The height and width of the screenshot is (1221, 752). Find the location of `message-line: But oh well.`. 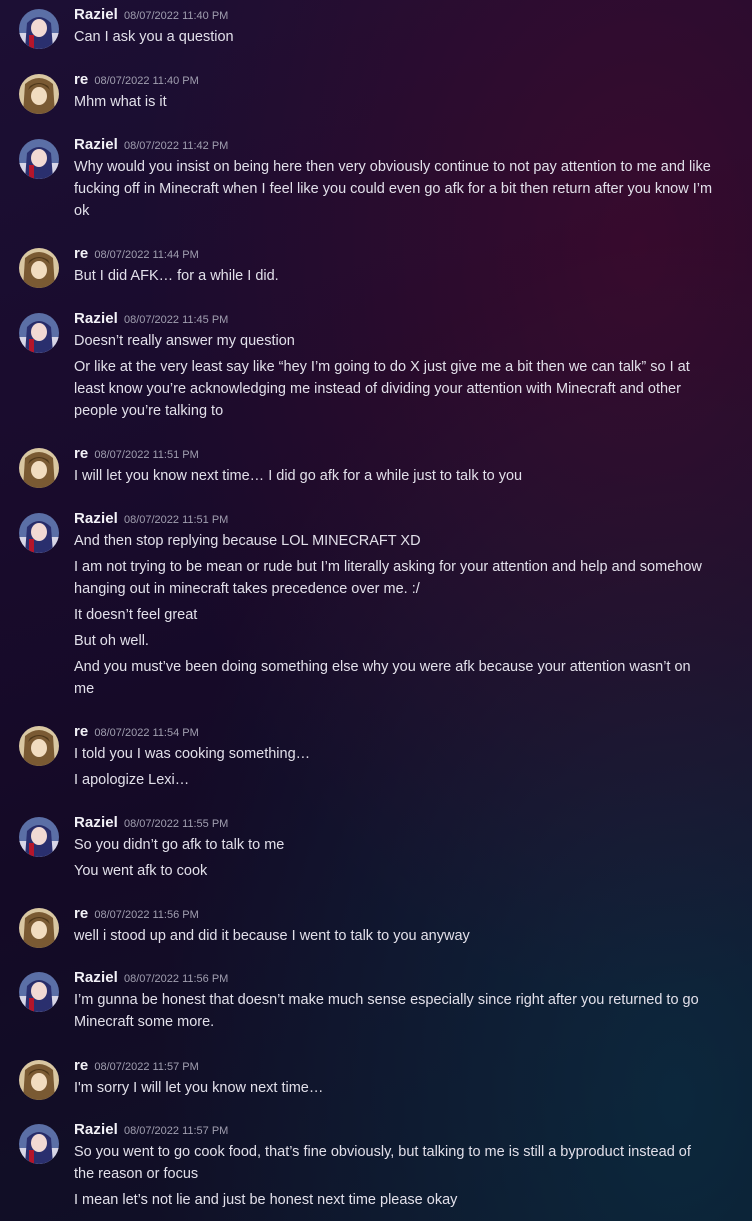

message-line: But oh well. is located at coordinates (111, 641).